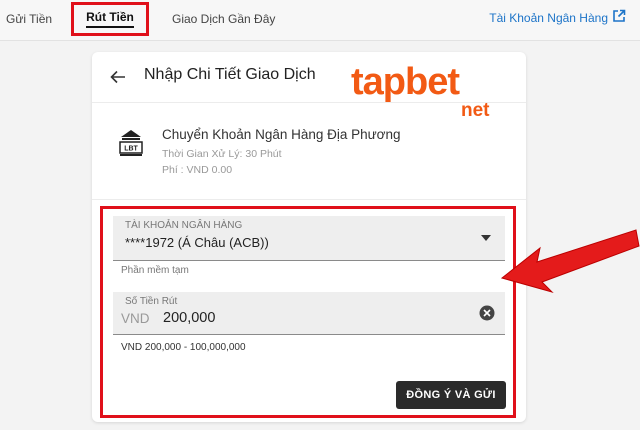 The width and height of the screenshot is (640, 430). I want to click on tab-withdraw: Rút Tiền, so click(110, 19).